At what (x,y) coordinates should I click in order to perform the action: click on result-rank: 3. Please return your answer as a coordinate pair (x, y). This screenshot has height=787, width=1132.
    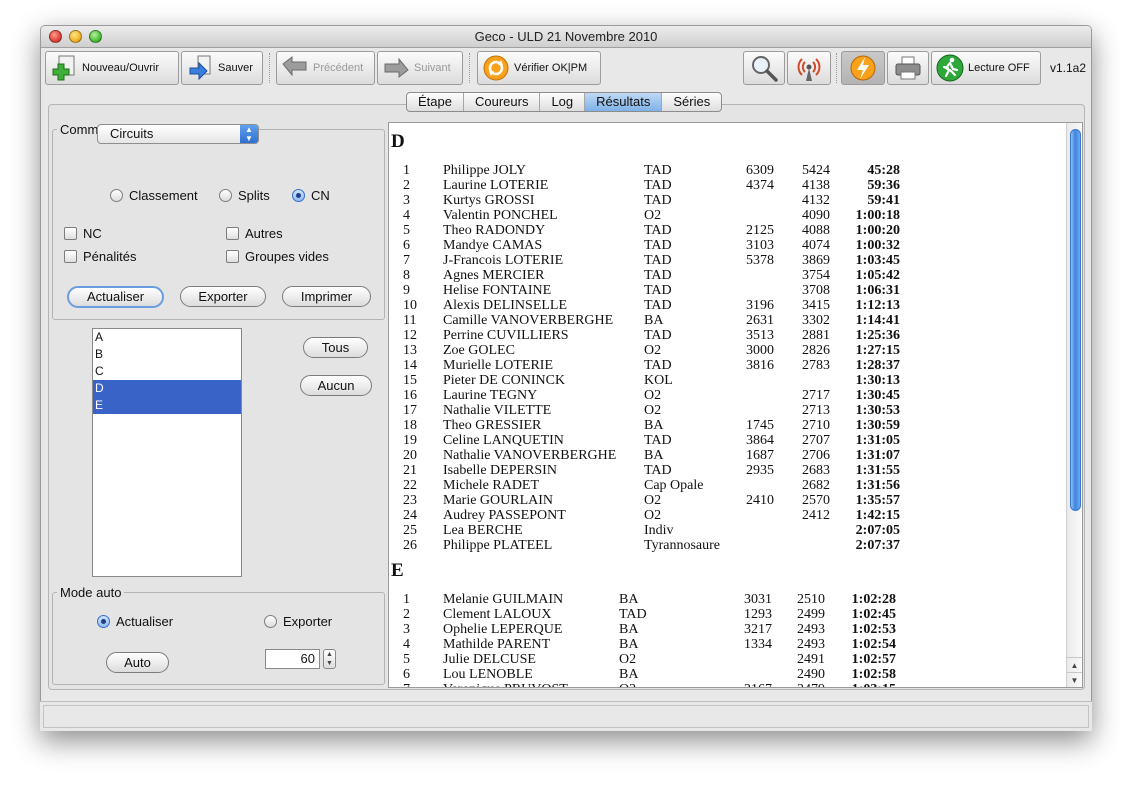
    Looking at the image, I should click on (406, 629).